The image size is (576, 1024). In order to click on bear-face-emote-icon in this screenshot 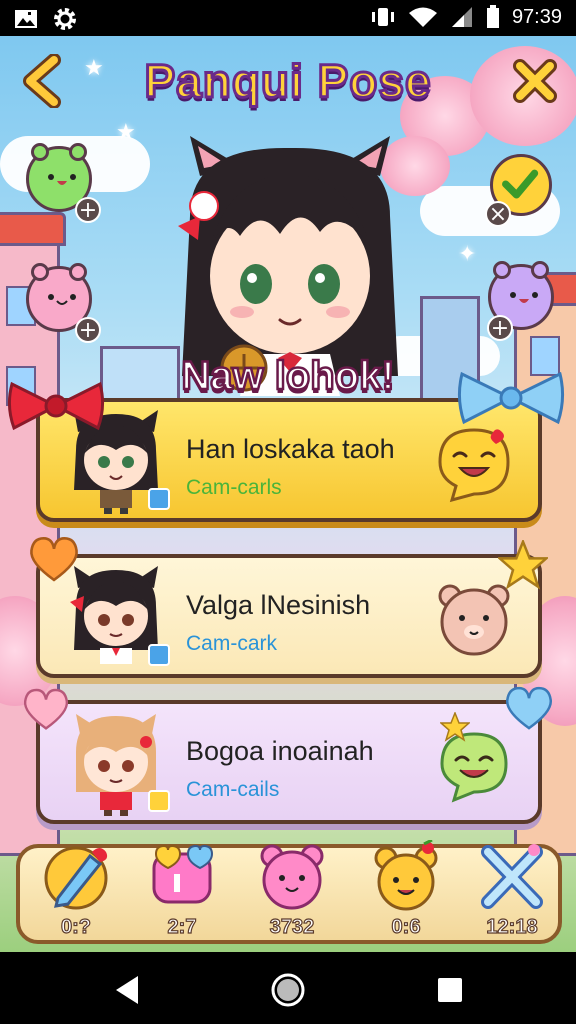, I will do `click(474, 620)`.